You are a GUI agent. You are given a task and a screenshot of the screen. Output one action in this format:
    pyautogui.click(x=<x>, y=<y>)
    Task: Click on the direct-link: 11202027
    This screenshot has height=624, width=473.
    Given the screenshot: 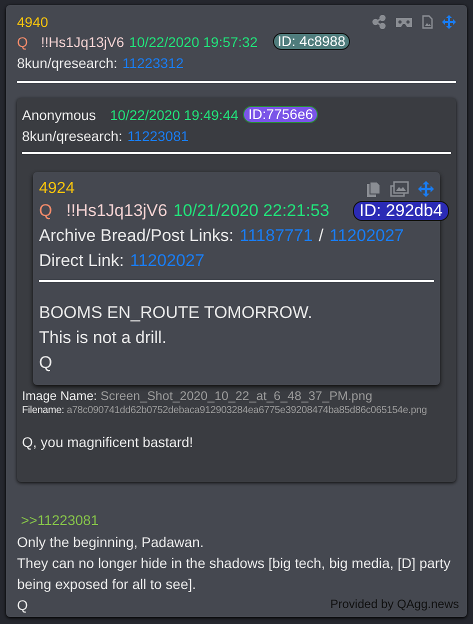 What is the action you would take?
    pyautogui.click(x=167, y=260)
    